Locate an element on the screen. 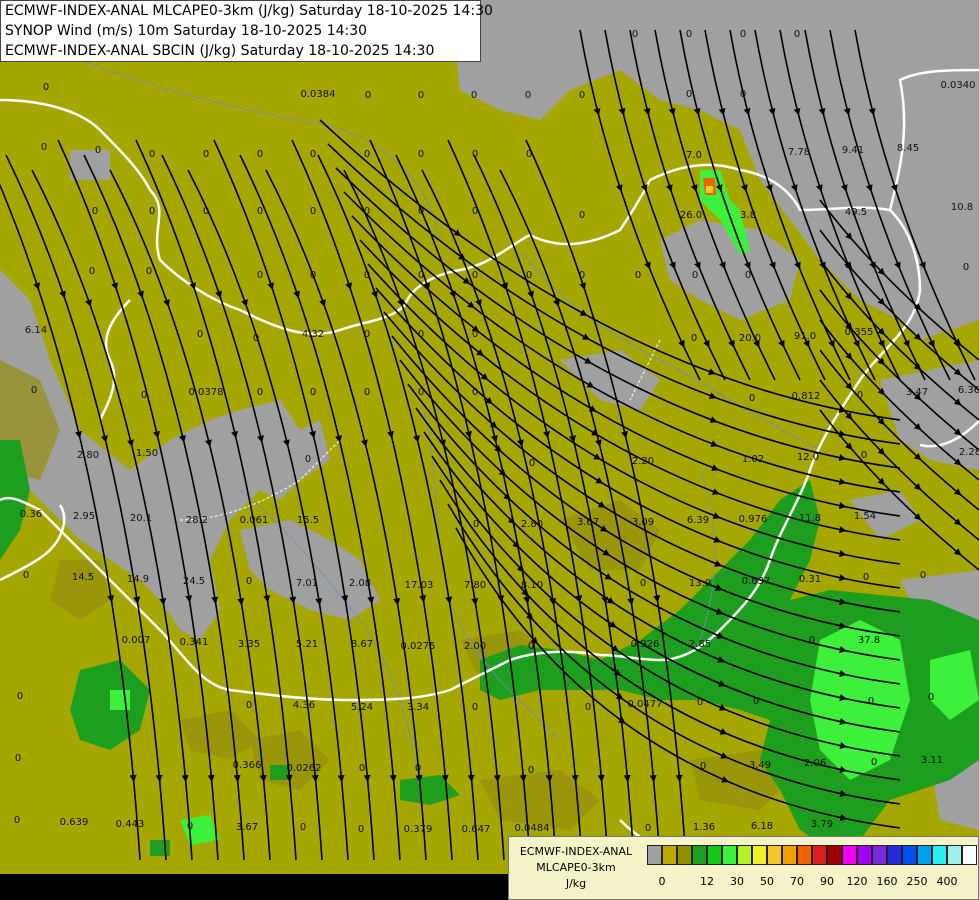  sbcin-label: 0.0484 is located at coordinates (532, 828).